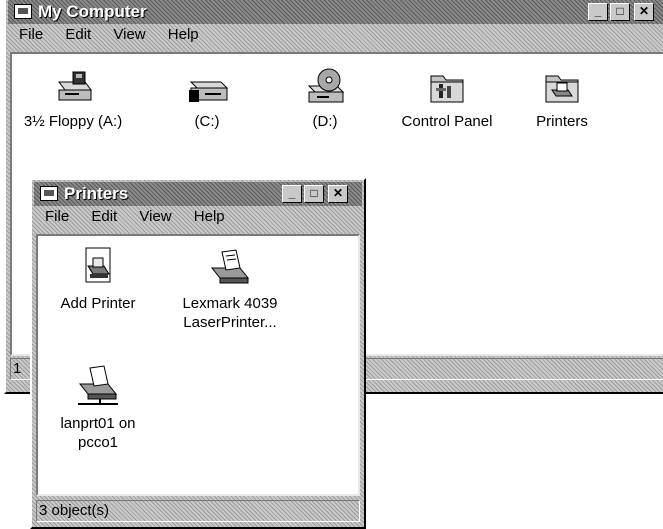 This screenshot has width=663, height=529. I want to click on floppy-drive-icon, so click(73, 87).